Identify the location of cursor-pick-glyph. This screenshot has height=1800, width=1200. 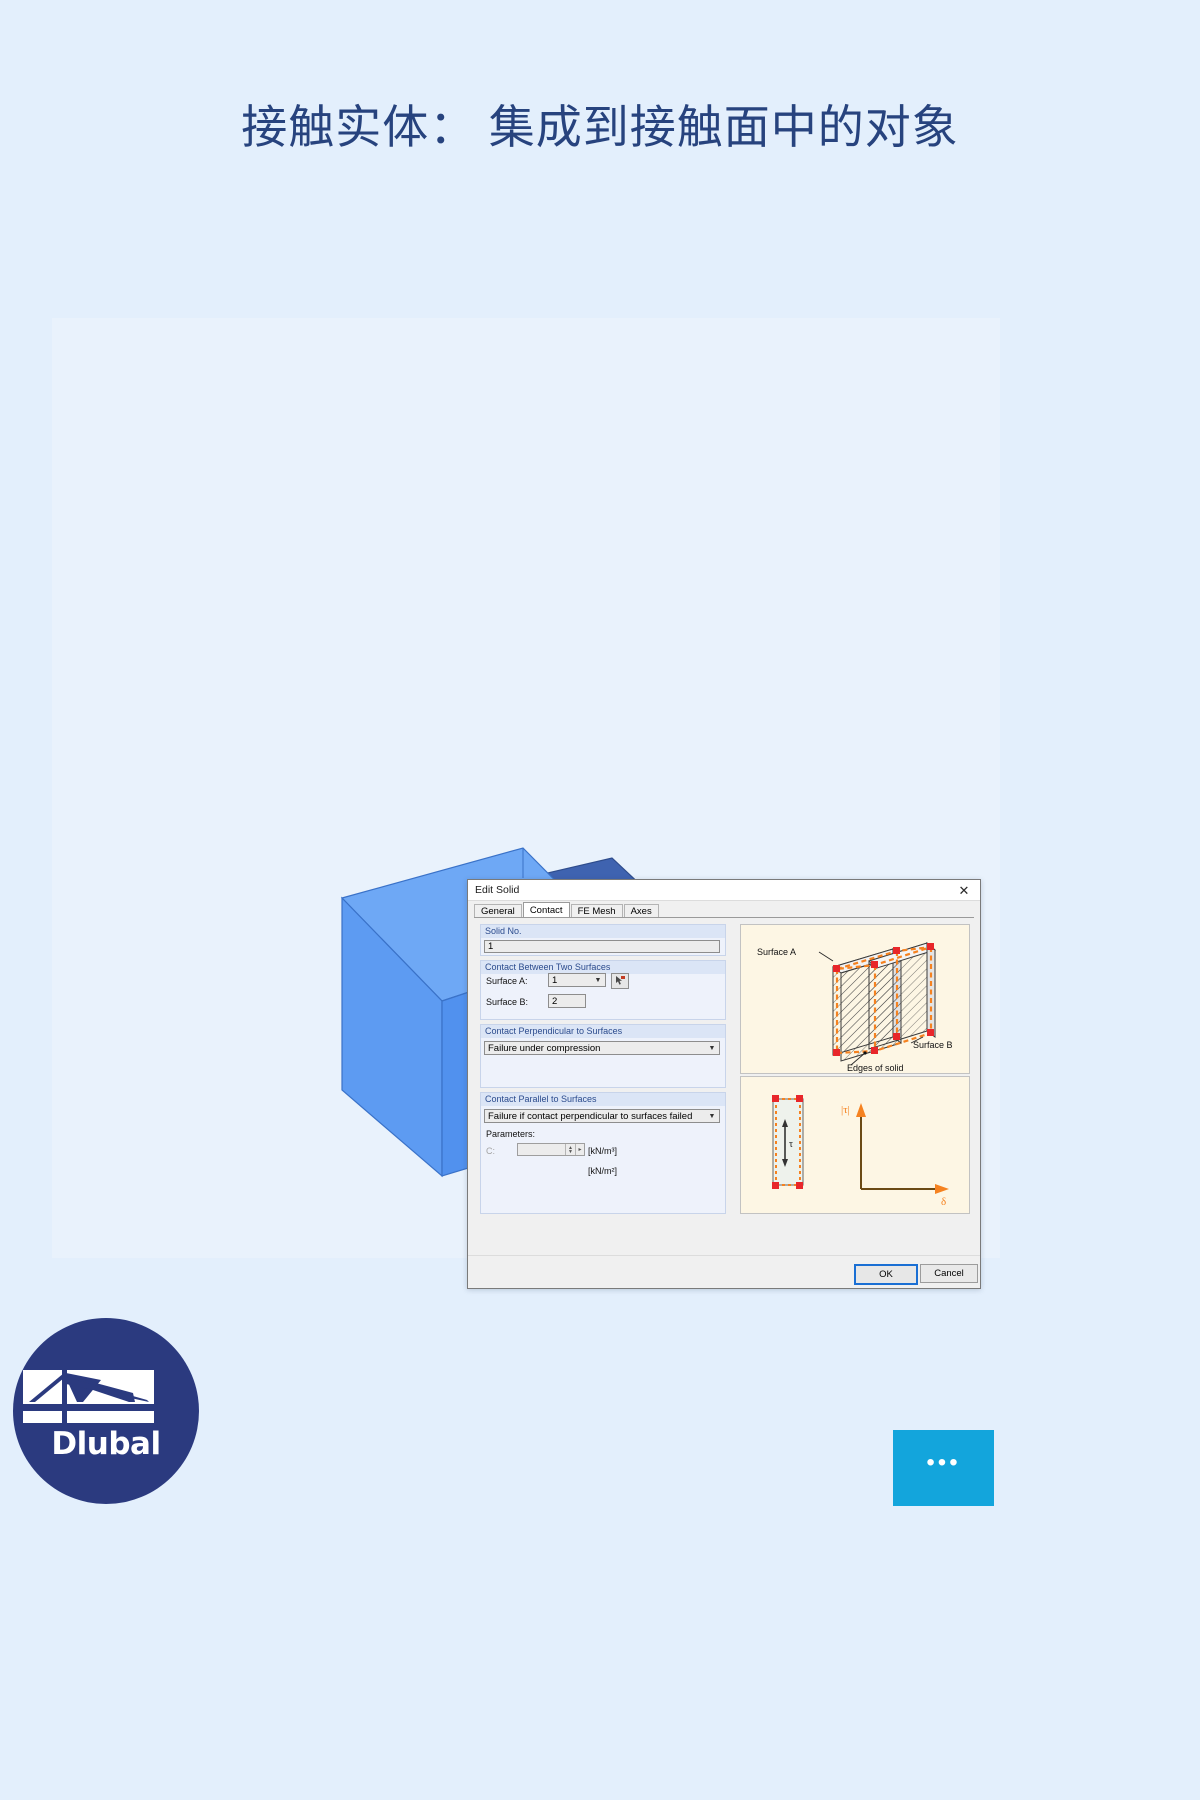
(620, 980).